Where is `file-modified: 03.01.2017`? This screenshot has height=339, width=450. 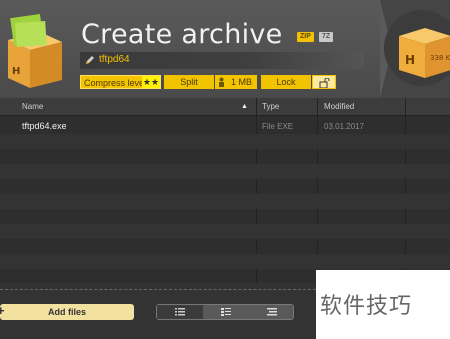
file-modified: 03.01.2017 is located at coordinates (344, 126).